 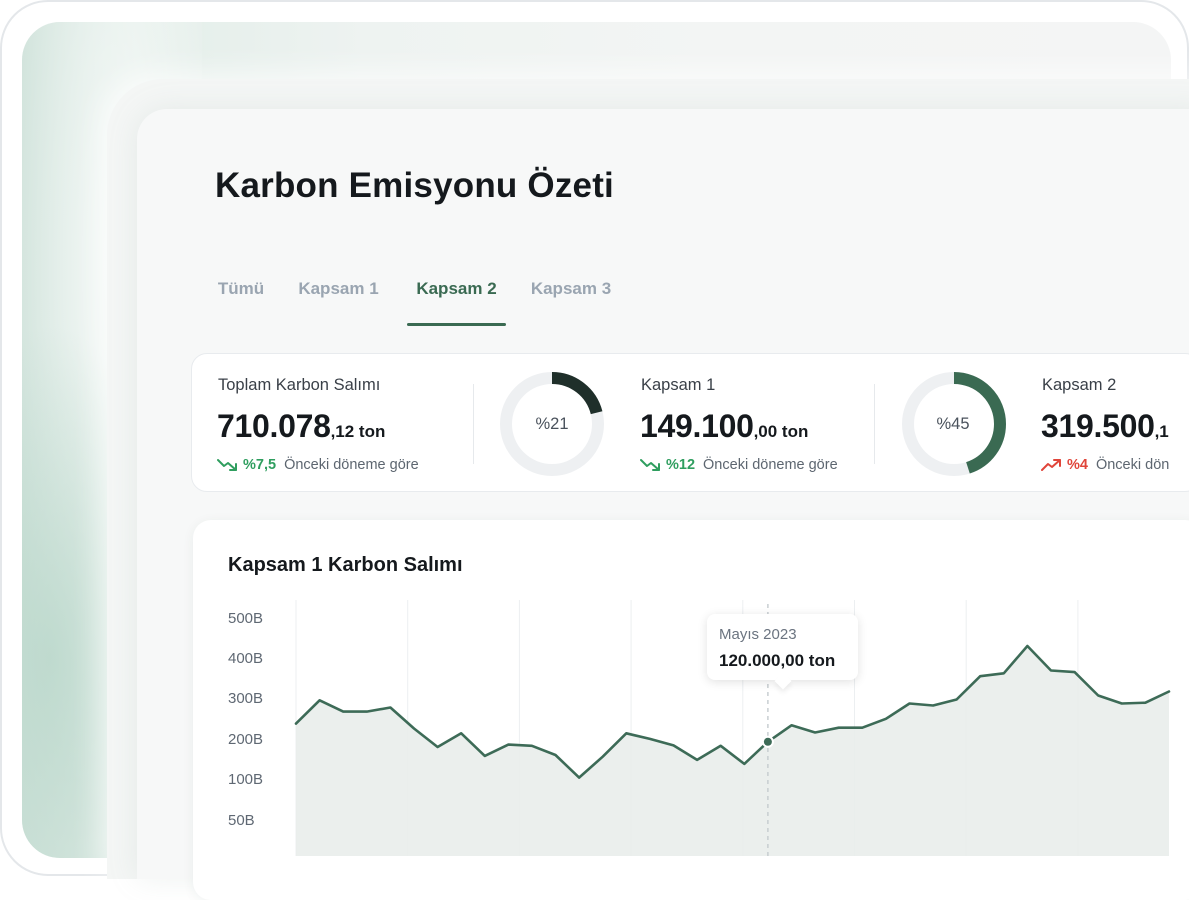 I want to click on tooltip-value: 120.000,00 ton, so click(x=777, y=660).